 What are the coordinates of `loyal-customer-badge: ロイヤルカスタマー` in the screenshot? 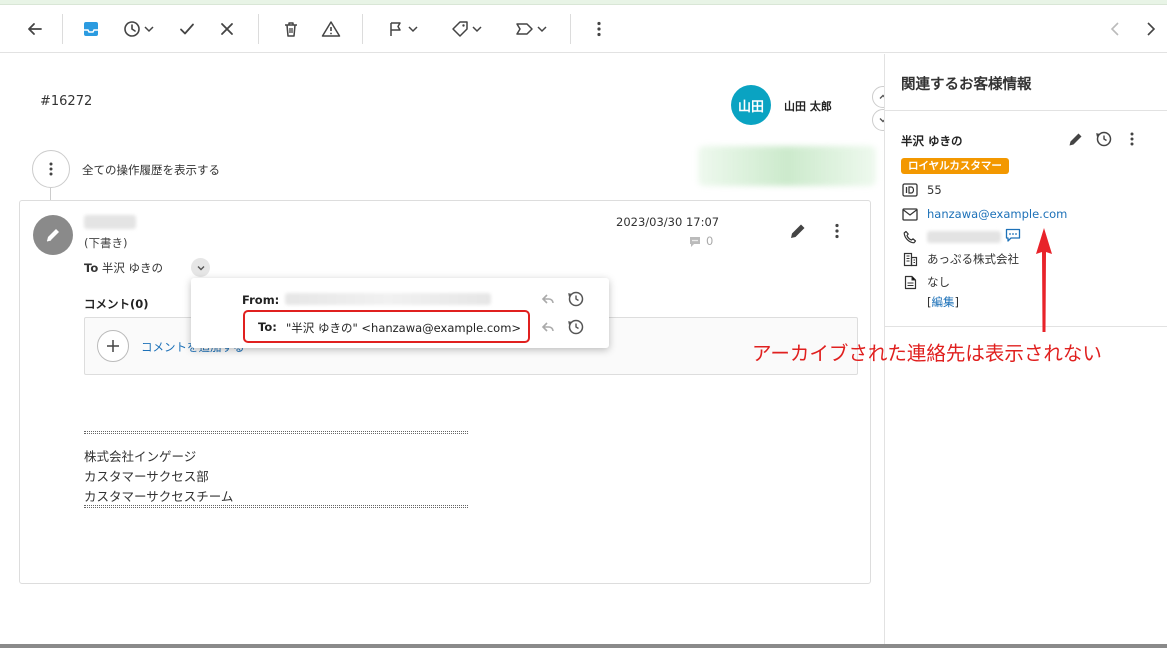 It's located at (955, 166).